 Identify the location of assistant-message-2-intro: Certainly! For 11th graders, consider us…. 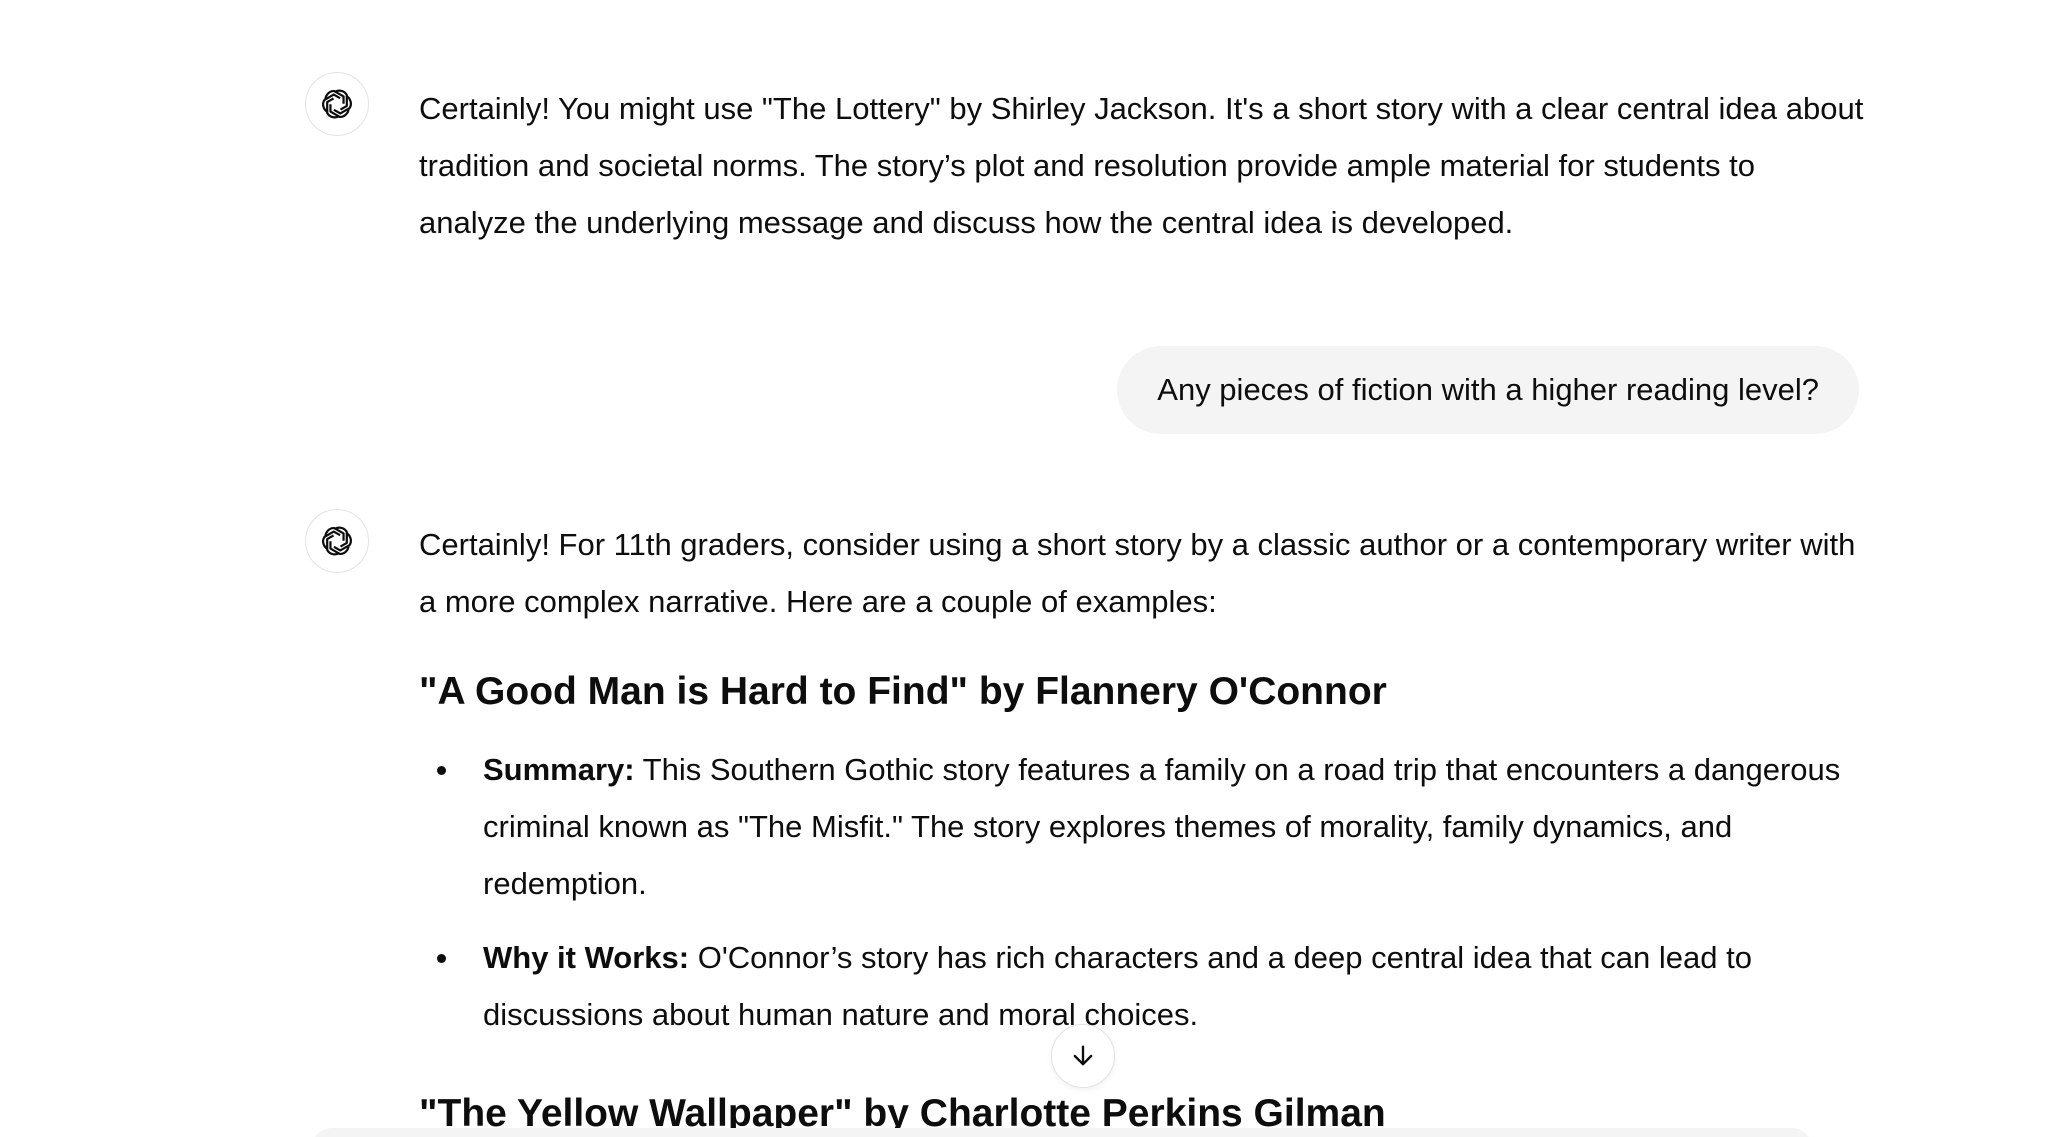
(1144, 573).